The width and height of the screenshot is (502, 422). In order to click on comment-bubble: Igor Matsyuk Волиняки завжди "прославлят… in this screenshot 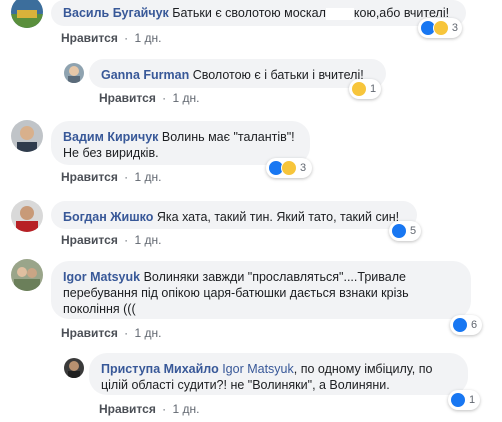, I will do `click(261, 290)`.